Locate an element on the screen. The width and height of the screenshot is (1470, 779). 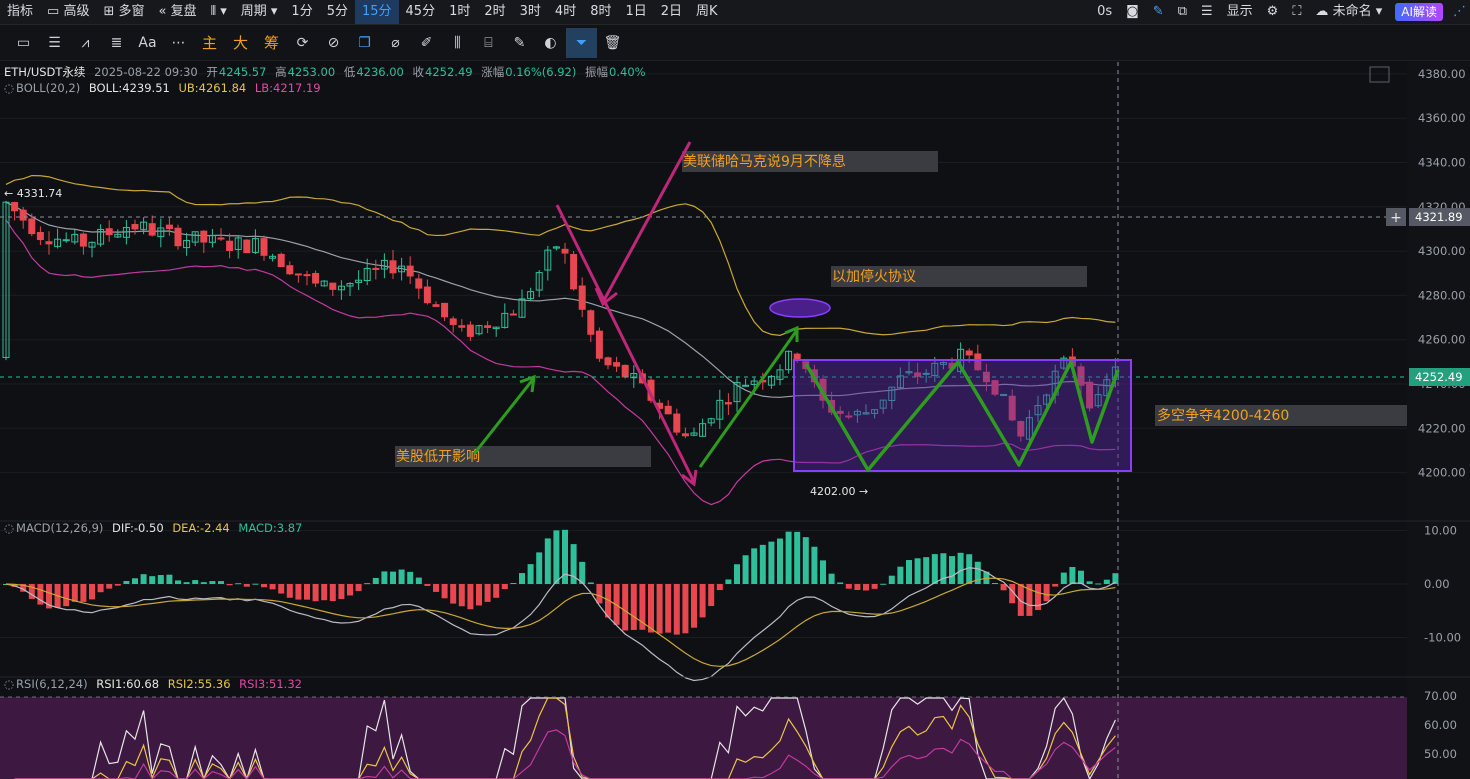
rect-icon: ▭ is located at coordinates (23, 43).